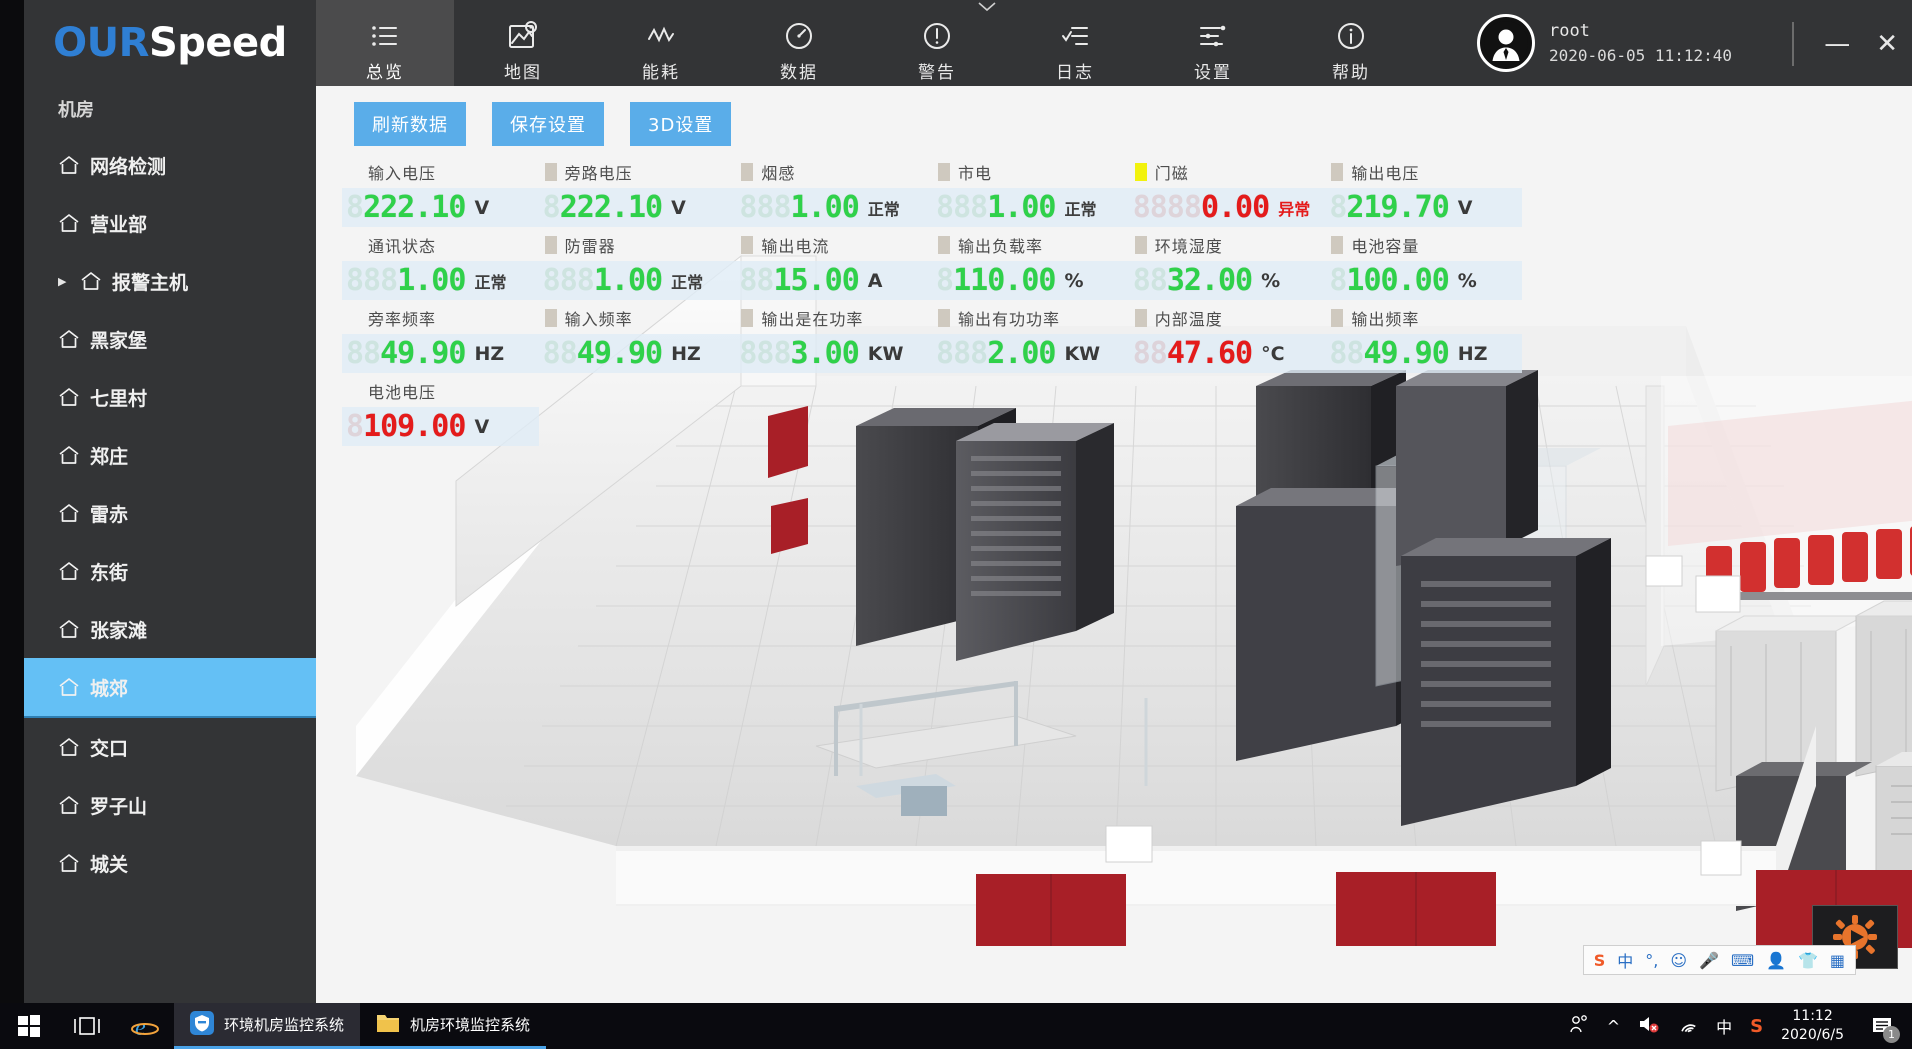 The width and height of the screenshot is (1912, 1049). I want to click on metric-label-wrap: 输入电压, so click(440, 171).